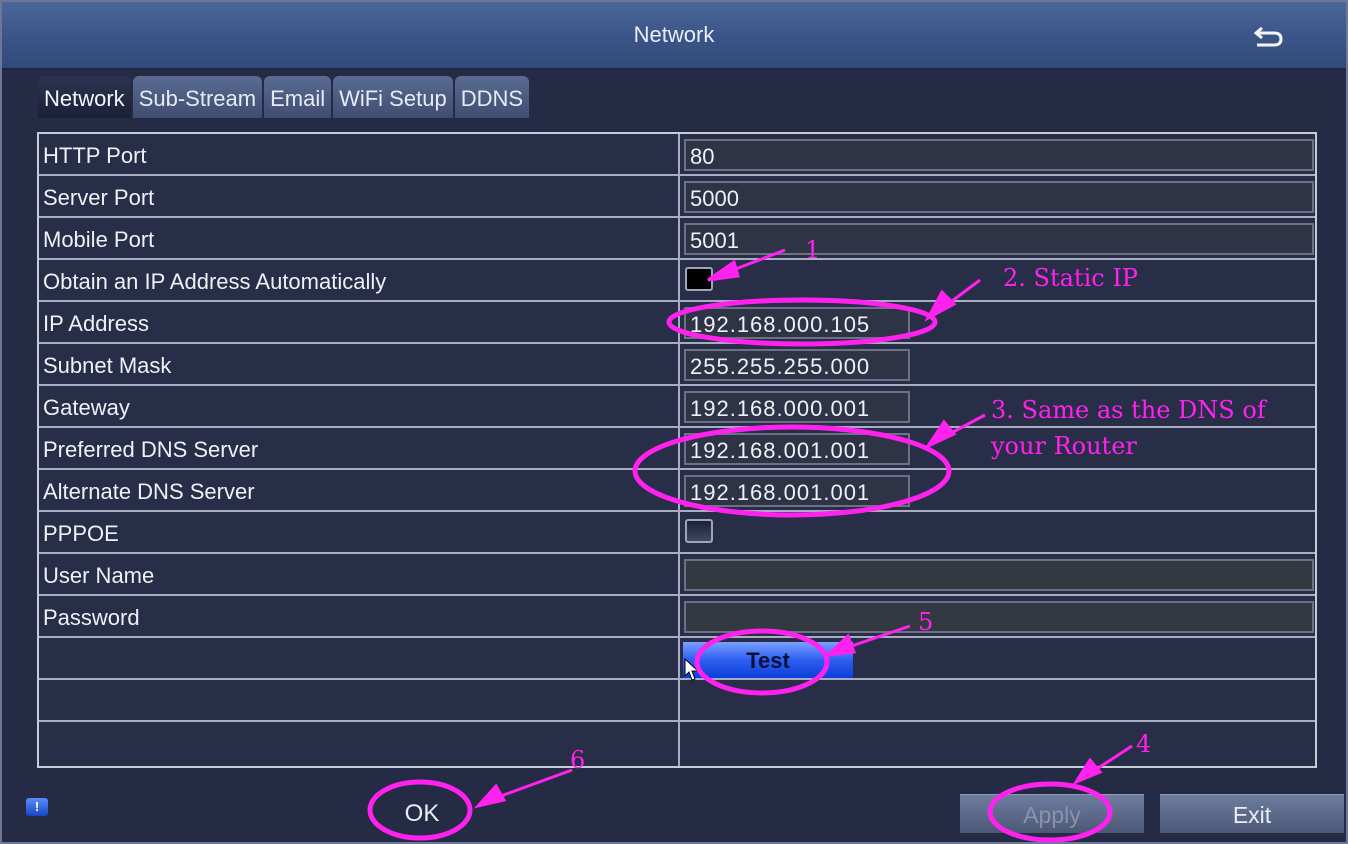 The height and width of the screenshot is (844, 1348). I want to click on subnet-mask-input: 255.255.255.000, so click(797, 365).